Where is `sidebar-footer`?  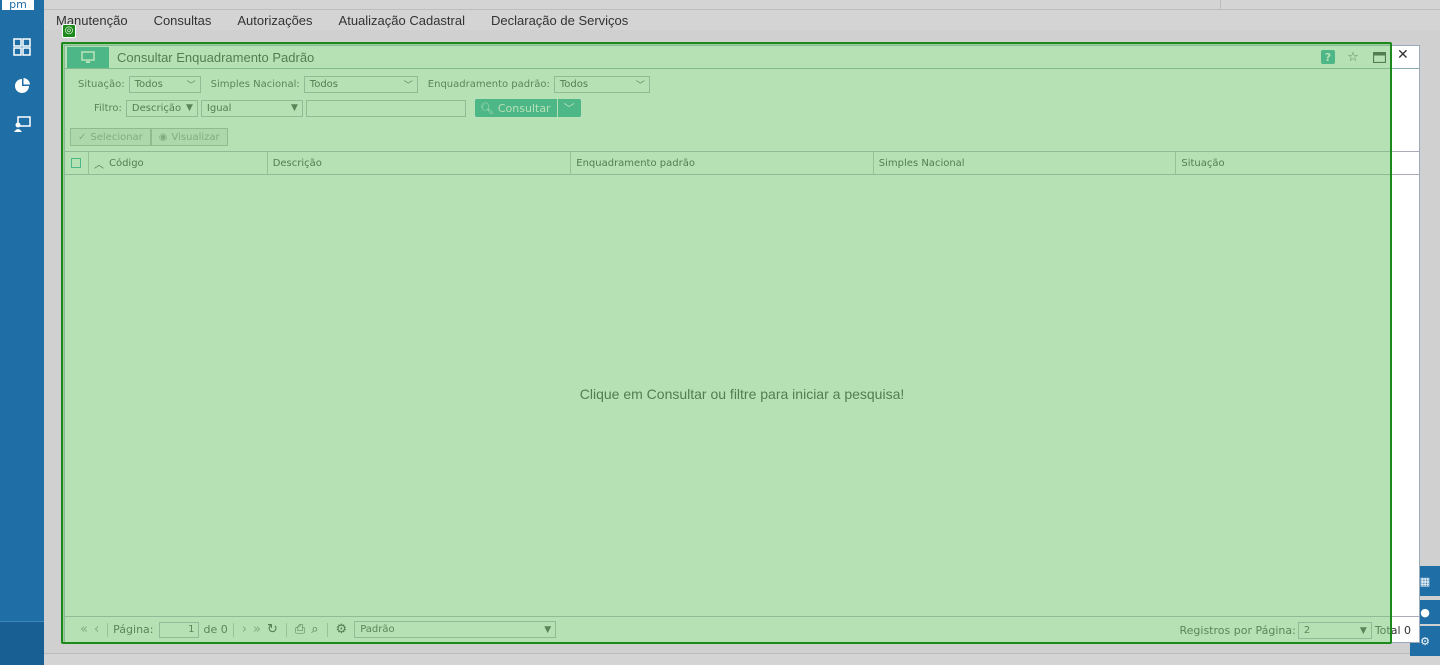 sidebar-footer is located at coordinates (22, 643).